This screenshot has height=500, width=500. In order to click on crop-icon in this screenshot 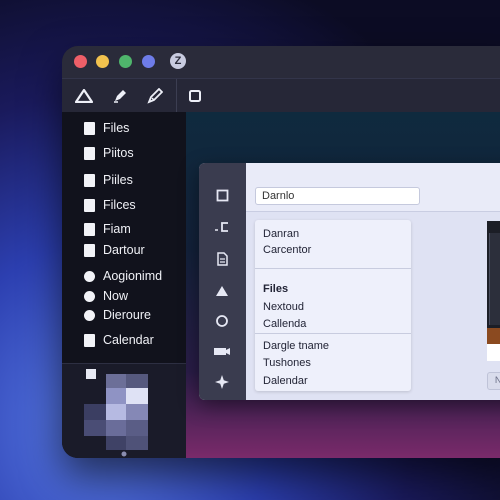, I will do `click(221, 227)`.